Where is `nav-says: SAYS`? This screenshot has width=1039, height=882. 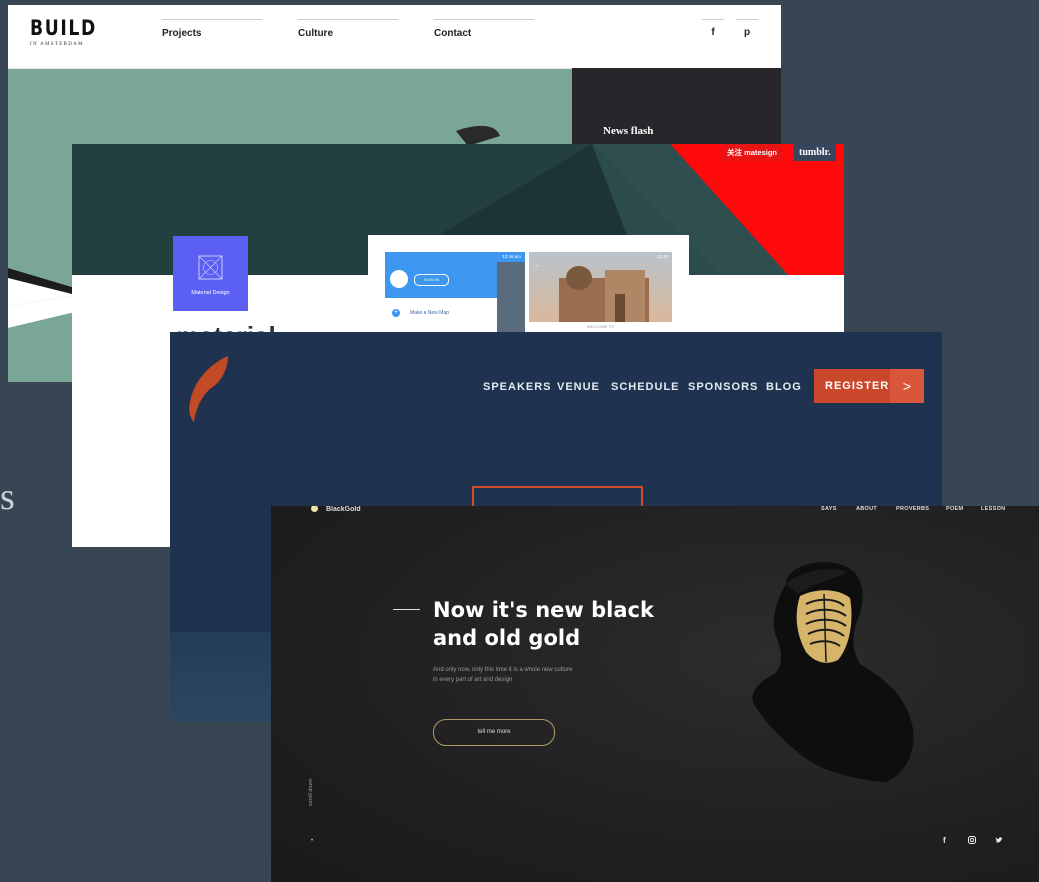
nav-says: SAYS is located at coordinates (829, 509).